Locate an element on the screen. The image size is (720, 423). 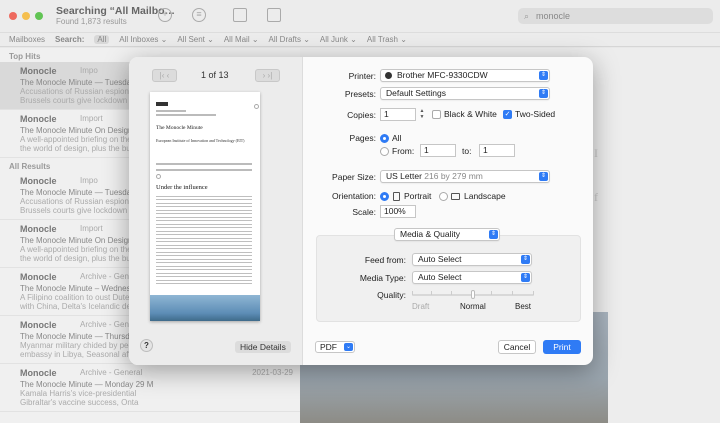
scale-input: 100% is located at coordinates (398, 211).